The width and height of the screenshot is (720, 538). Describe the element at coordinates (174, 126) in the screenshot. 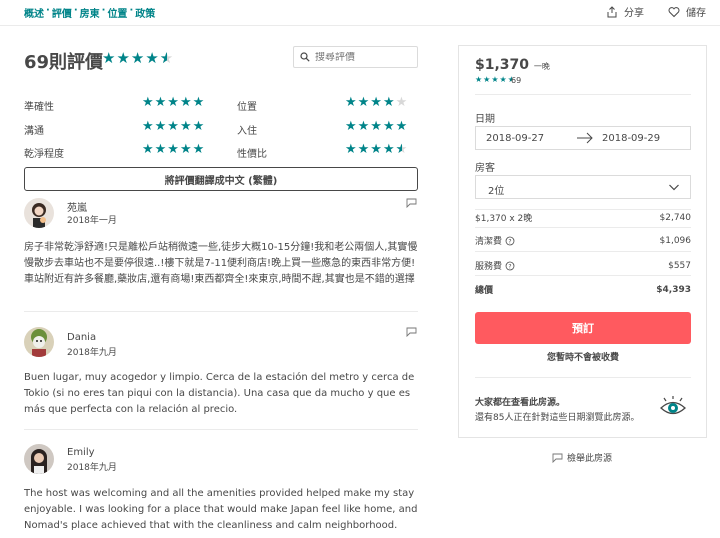

I see `category-communication-stars: ★★★★★` at that location.